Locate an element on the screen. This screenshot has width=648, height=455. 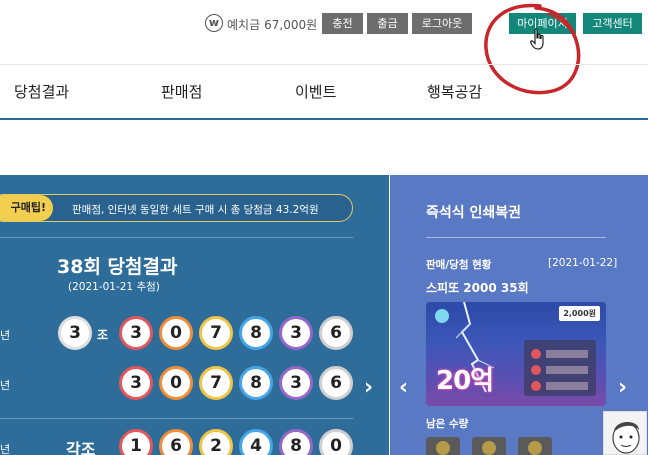
avatar is located at coordinates (625, 433).